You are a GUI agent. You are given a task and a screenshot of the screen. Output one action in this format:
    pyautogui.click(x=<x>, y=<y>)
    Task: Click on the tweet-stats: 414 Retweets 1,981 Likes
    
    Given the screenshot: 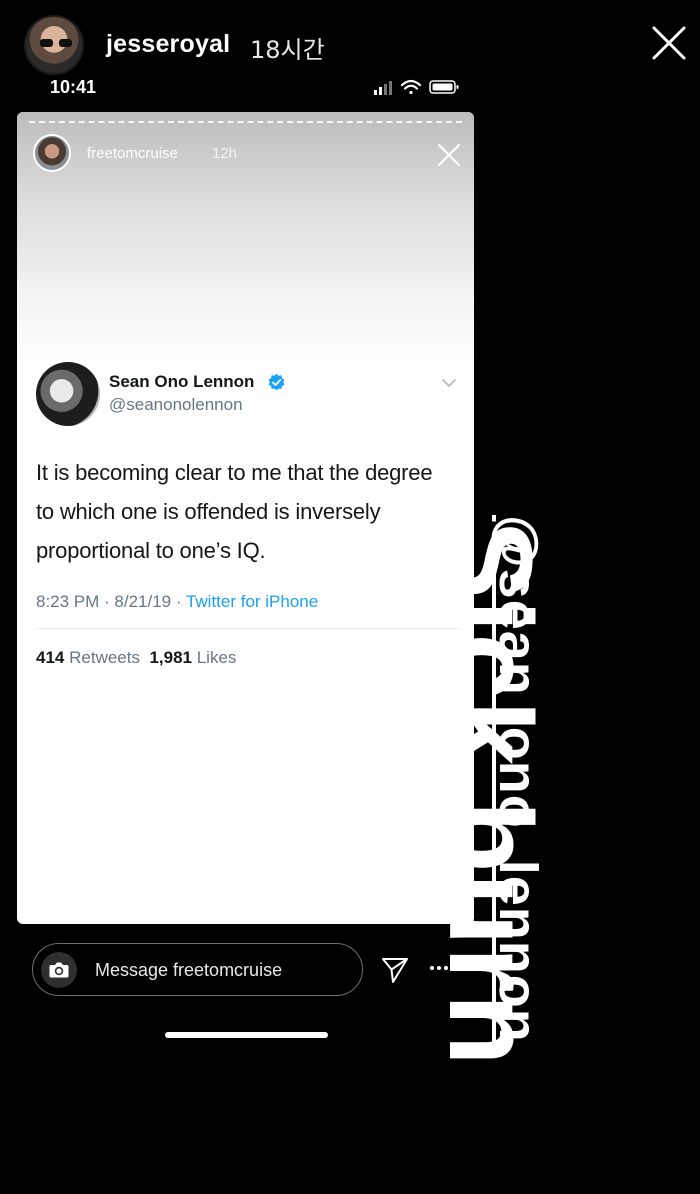 What is the action you would take?
    pyautogui.click(x=136, y=658)
    